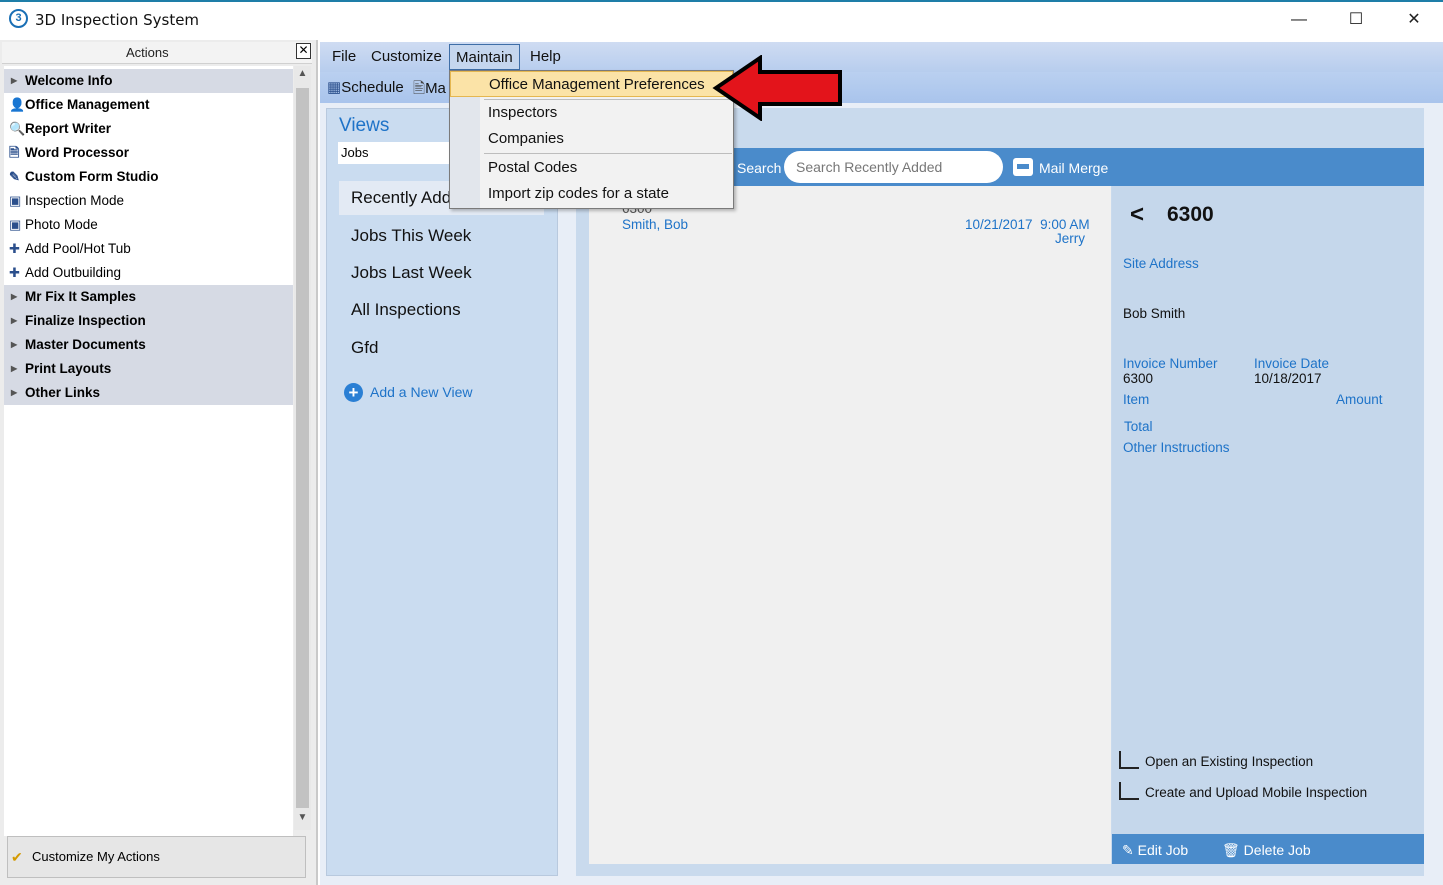 The width and height of the screenshot is (1443, 885). What do you see at coordinates (759, 168) in the screenshot?
I see `search-label: Search` at bounding box center [759, 168].